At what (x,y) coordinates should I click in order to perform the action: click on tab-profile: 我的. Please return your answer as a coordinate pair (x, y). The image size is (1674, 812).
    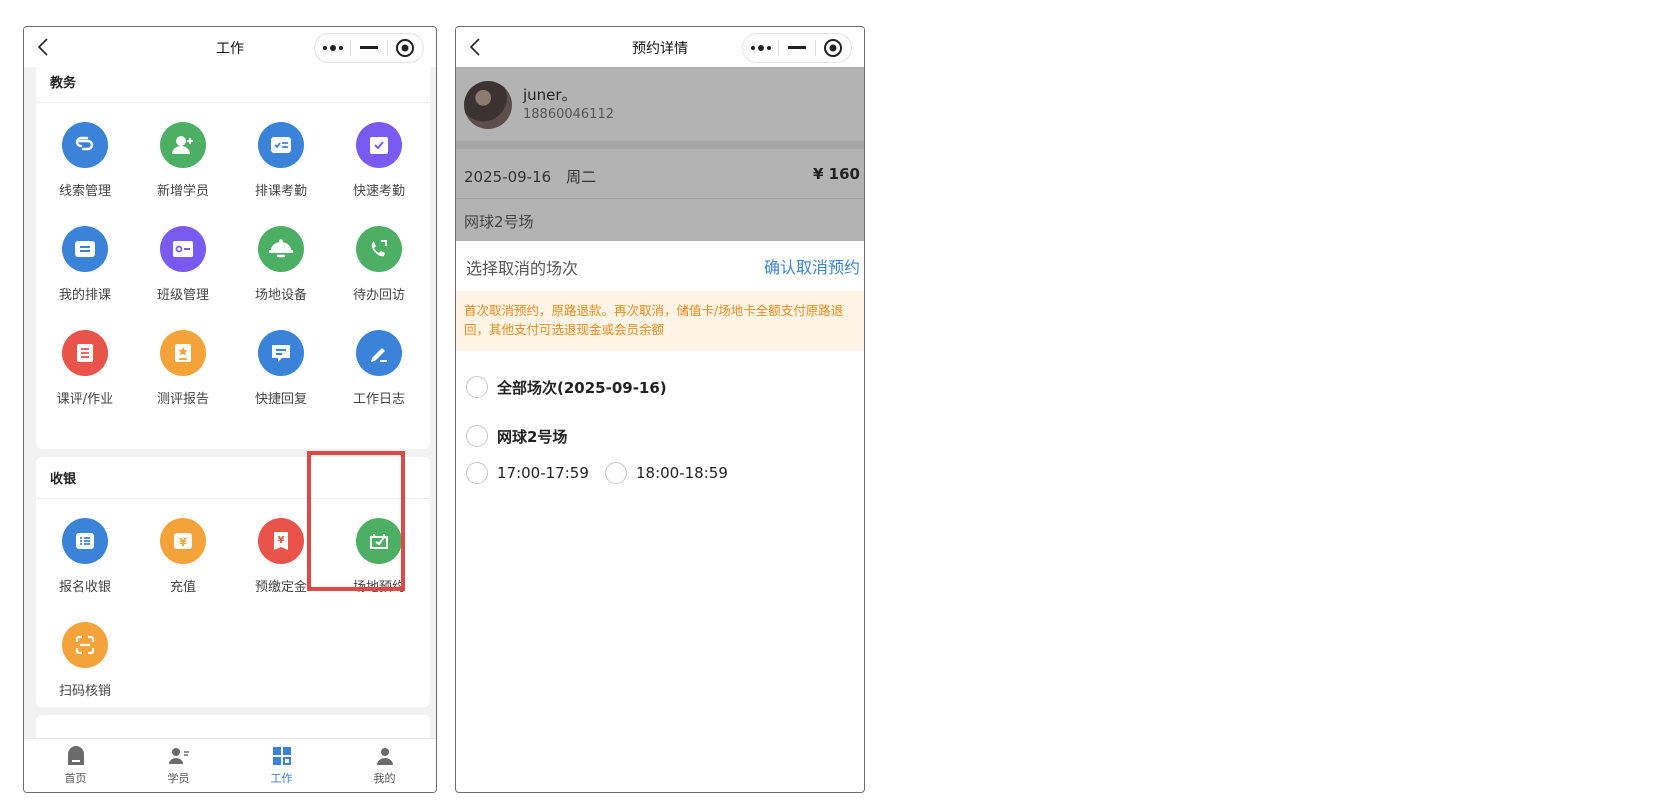
    Looking at the image, I should click on (384, 765).